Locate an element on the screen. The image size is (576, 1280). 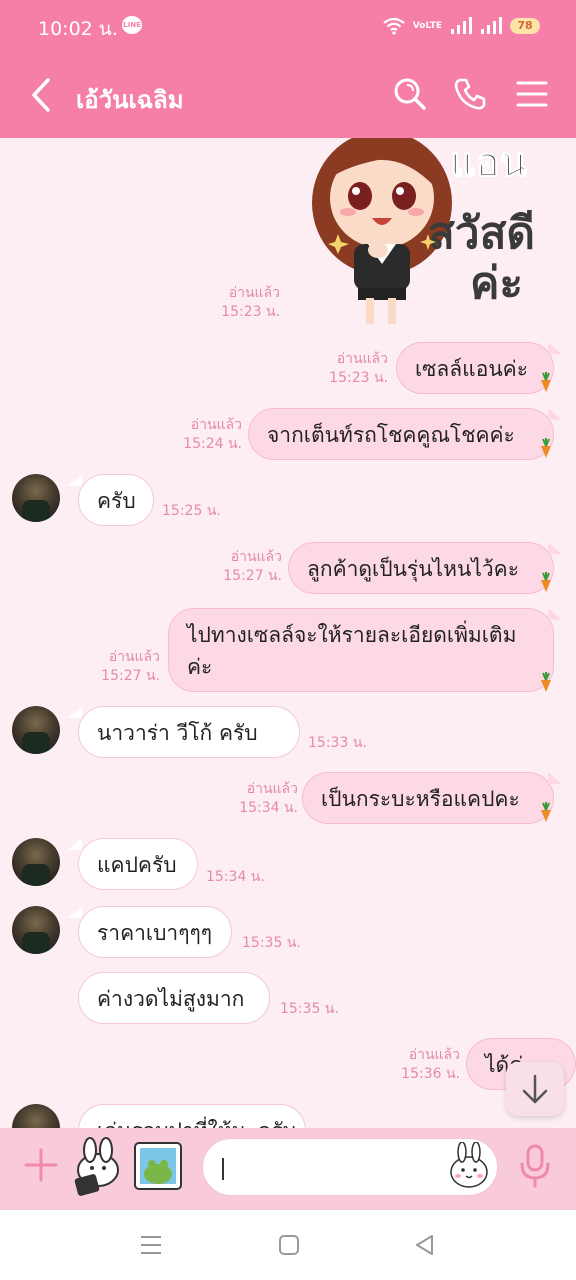
line-app-icon: LINE is located at coordinates (132, 25).